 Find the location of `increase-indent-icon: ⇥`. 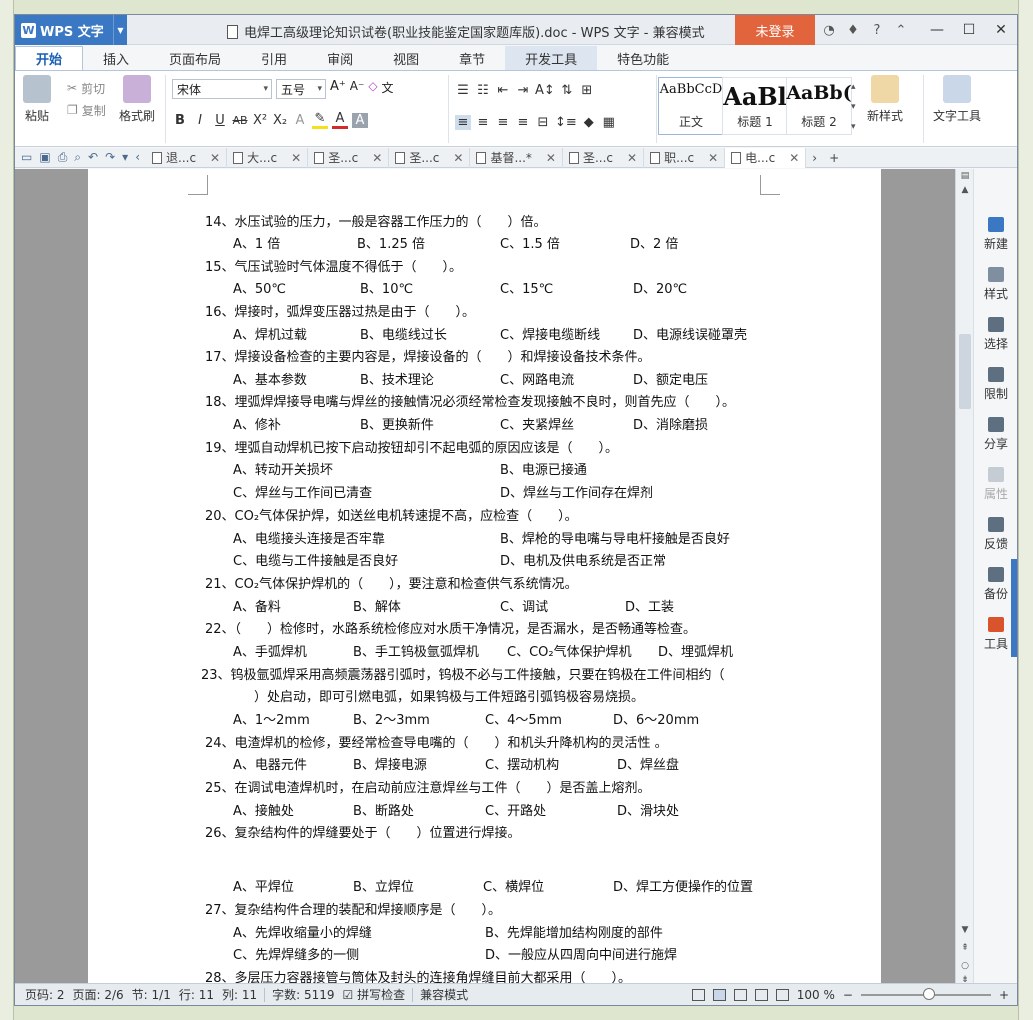

increase-indent-icon: ⇥ is located at coordinates (523, 90).